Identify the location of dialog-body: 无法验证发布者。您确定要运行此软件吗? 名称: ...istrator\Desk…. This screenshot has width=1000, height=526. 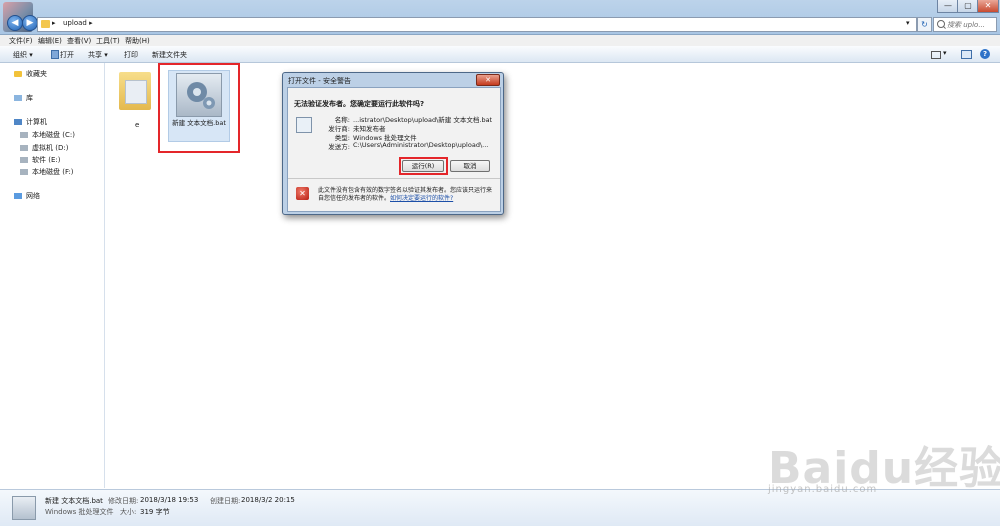
(394, 149).